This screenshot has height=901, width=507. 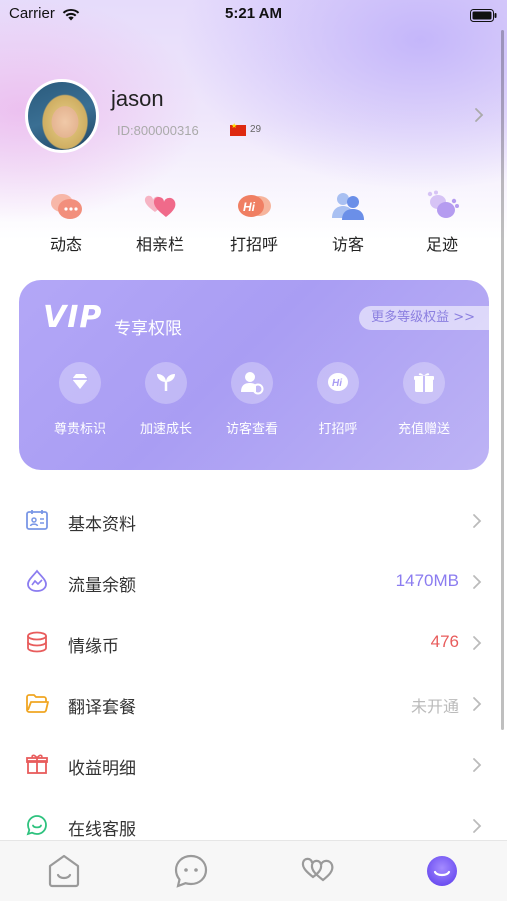 I want to click on quick-actions: 动态 相亲栏 Hi 打招呼 访客 足迹, so click(x=253, y=222).